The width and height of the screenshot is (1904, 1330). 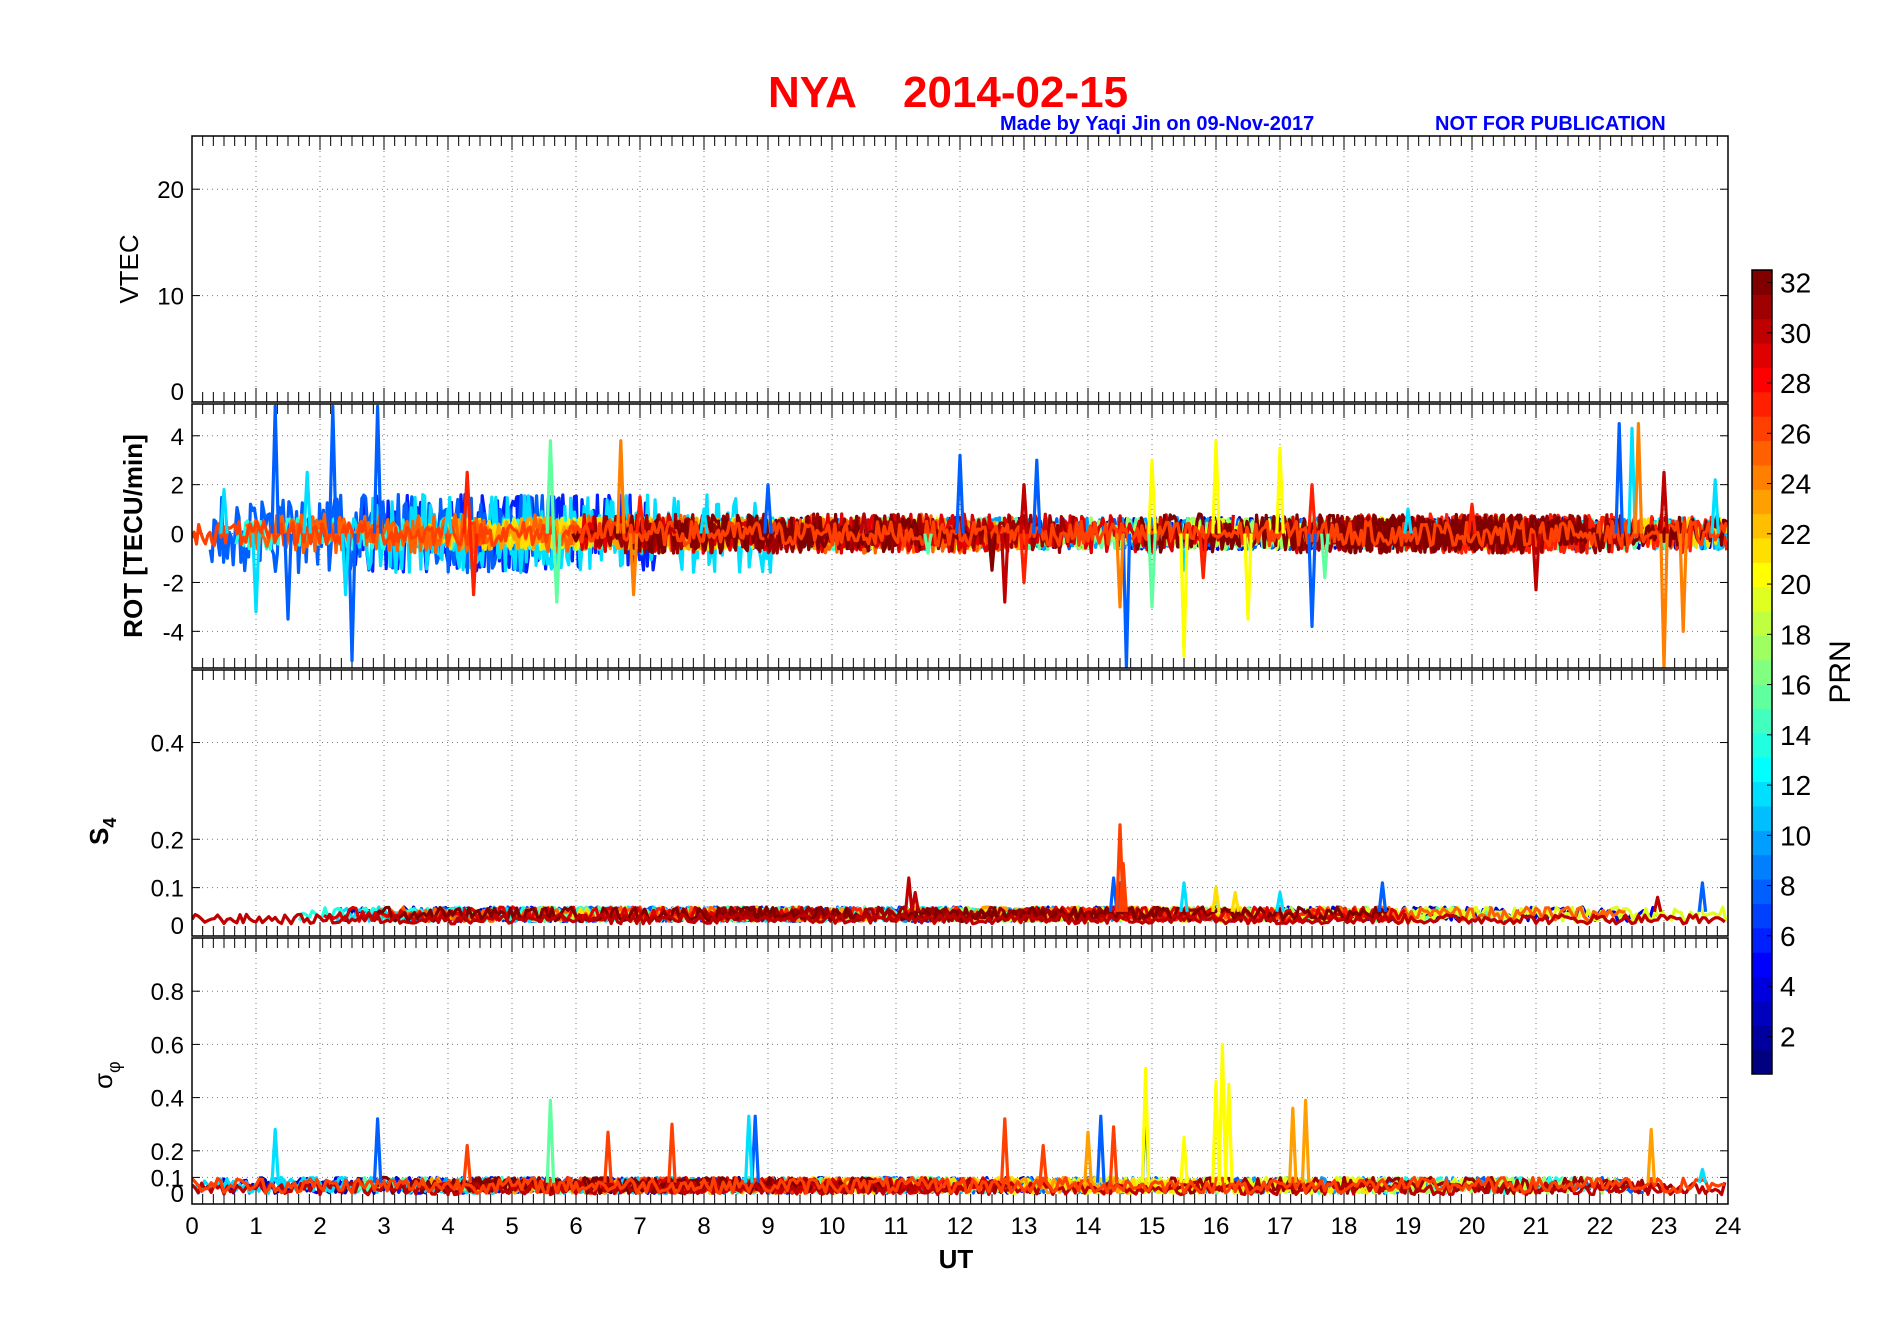 What do you see at coordinates (191, 1226) in the screenshot?
I see `x-tick-label: 0` at bounding box center [191, 1226].